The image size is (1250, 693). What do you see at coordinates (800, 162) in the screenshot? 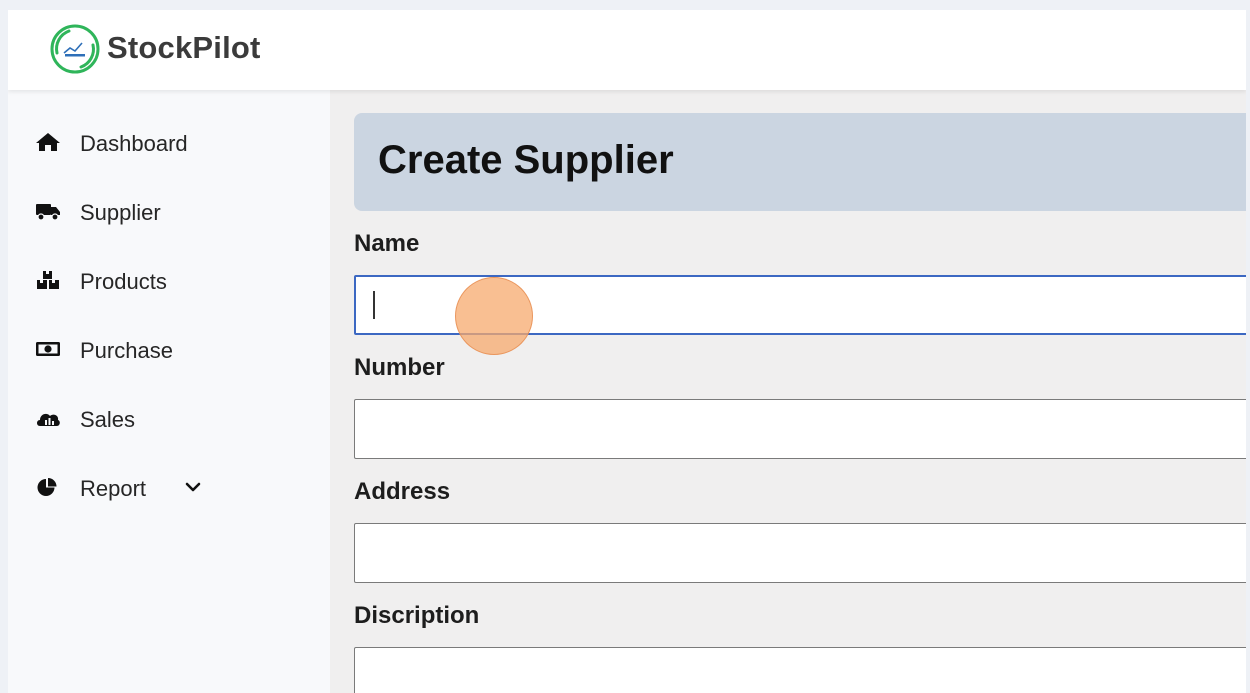
I see `page-header: Create Supplier` at bounding box center [800, 162].